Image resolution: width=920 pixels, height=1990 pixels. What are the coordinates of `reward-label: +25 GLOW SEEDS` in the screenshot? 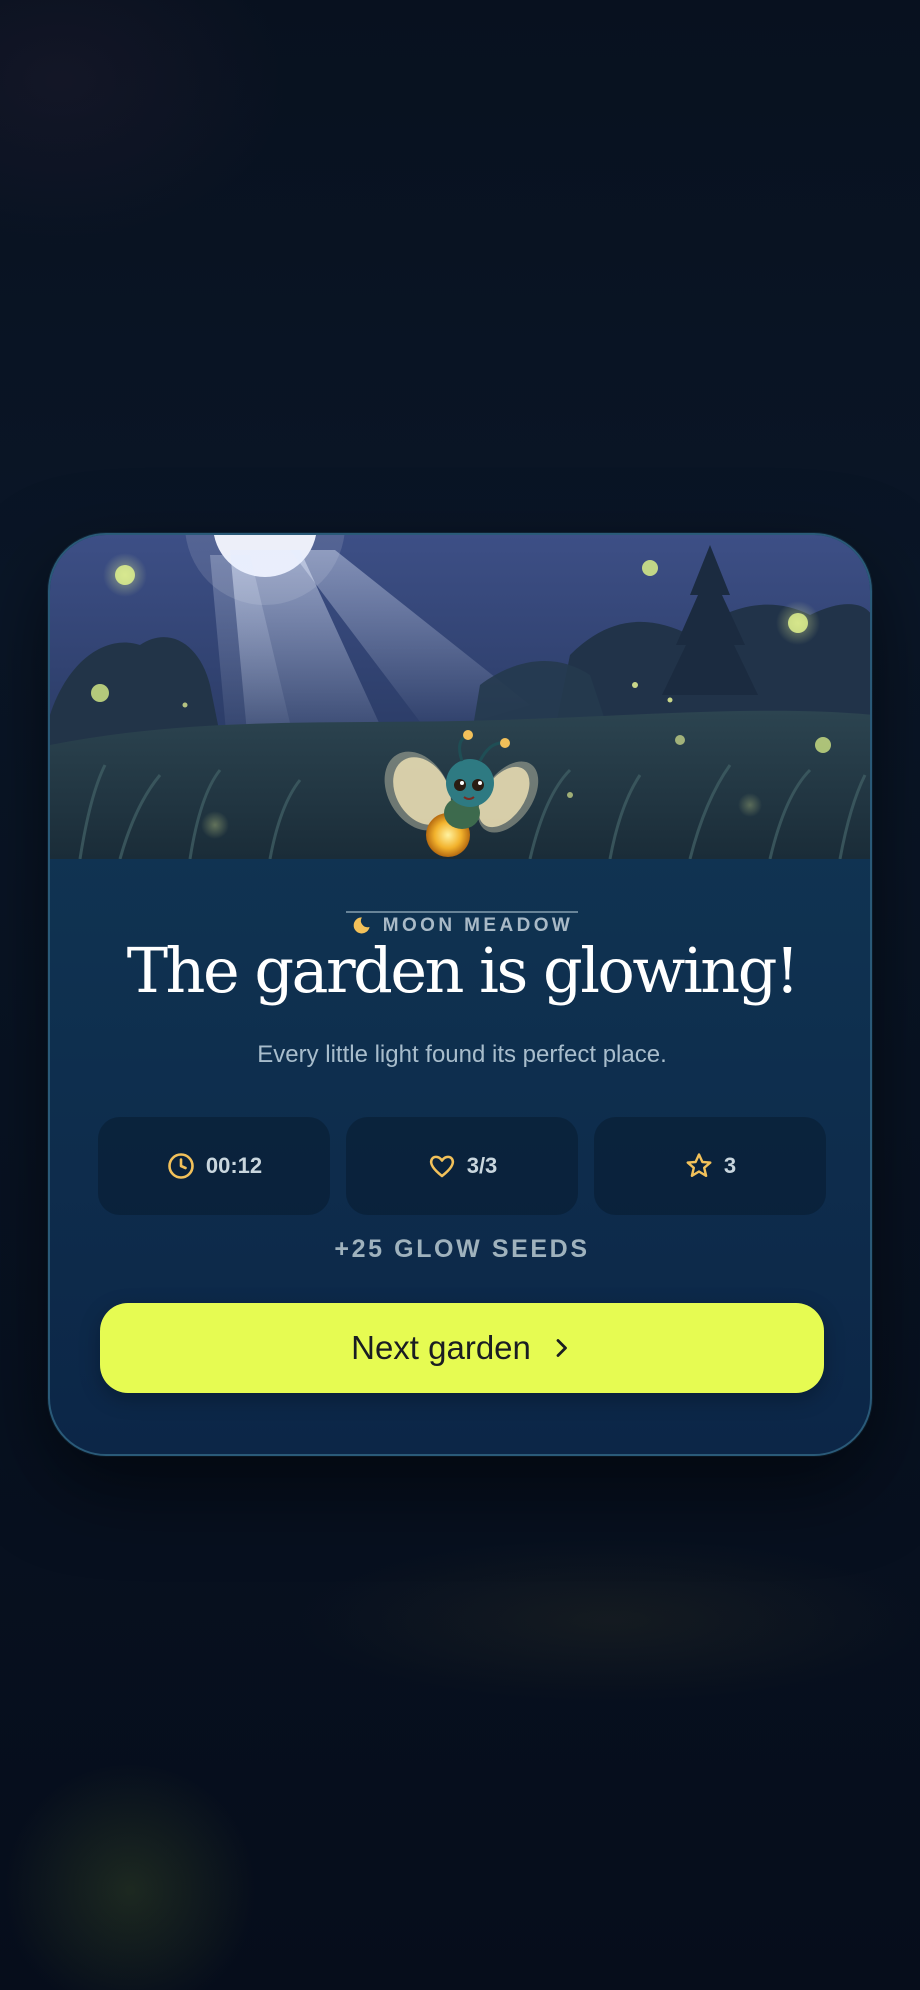 It's located at (462, 1249).